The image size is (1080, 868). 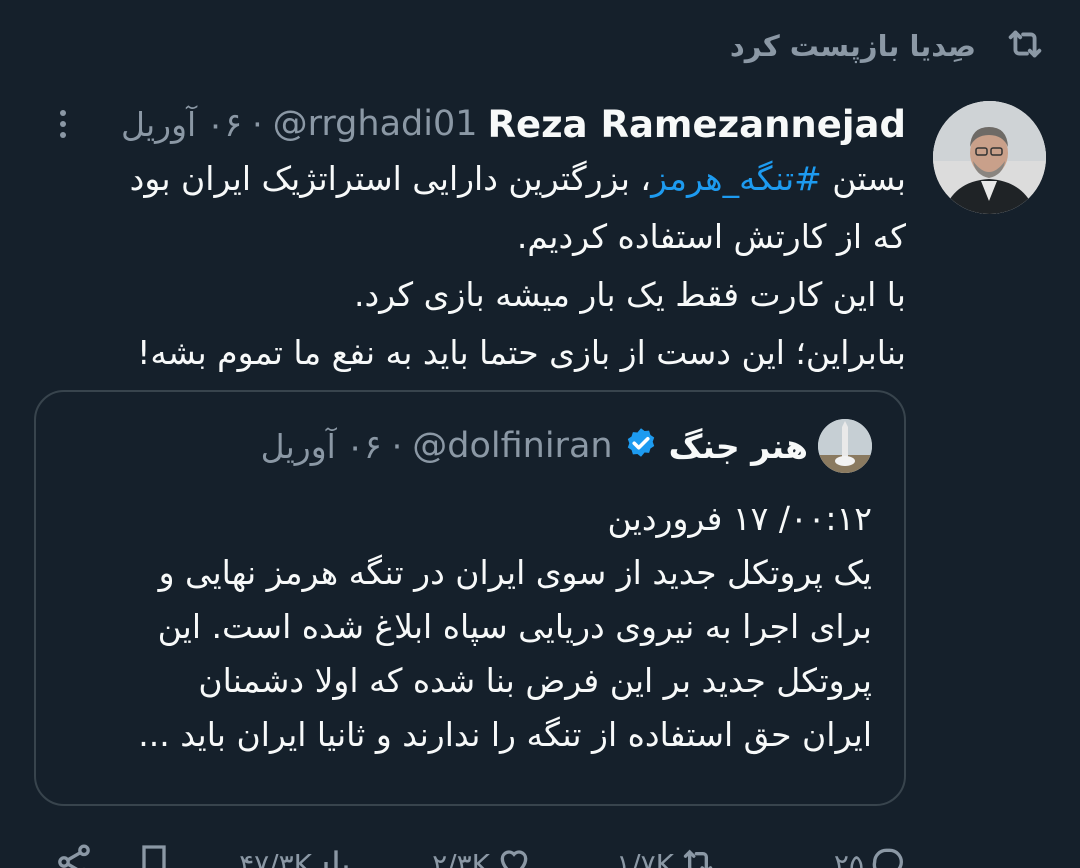 I want to click on reply-count: ۲۵, so click(x=848, y=857).